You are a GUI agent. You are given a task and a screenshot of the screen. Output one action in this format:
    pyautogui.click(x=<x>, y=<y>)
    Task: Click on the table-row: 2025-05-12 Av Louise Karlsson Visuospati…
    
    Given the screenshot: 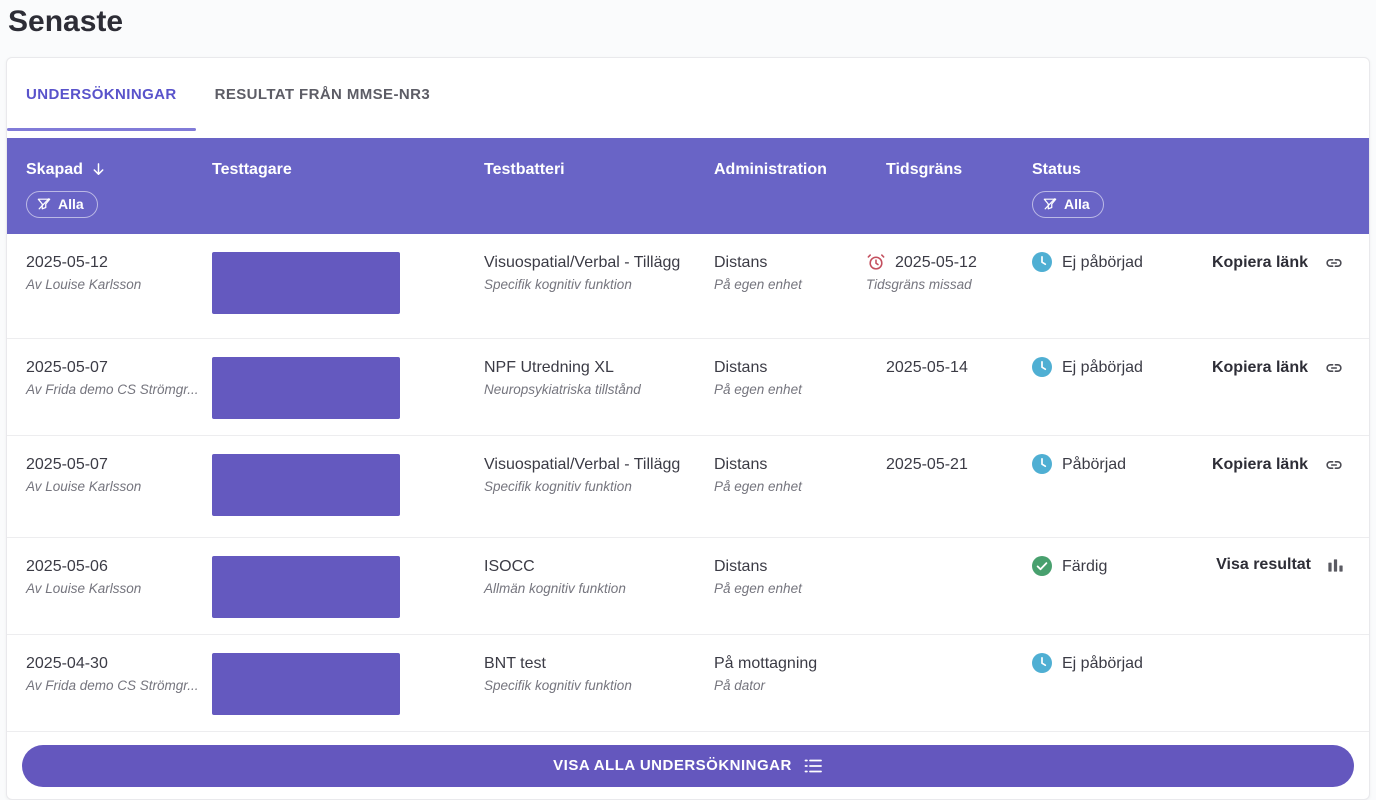 What is the action you would take?
    pyautogui.click(x=688, y=286)
    